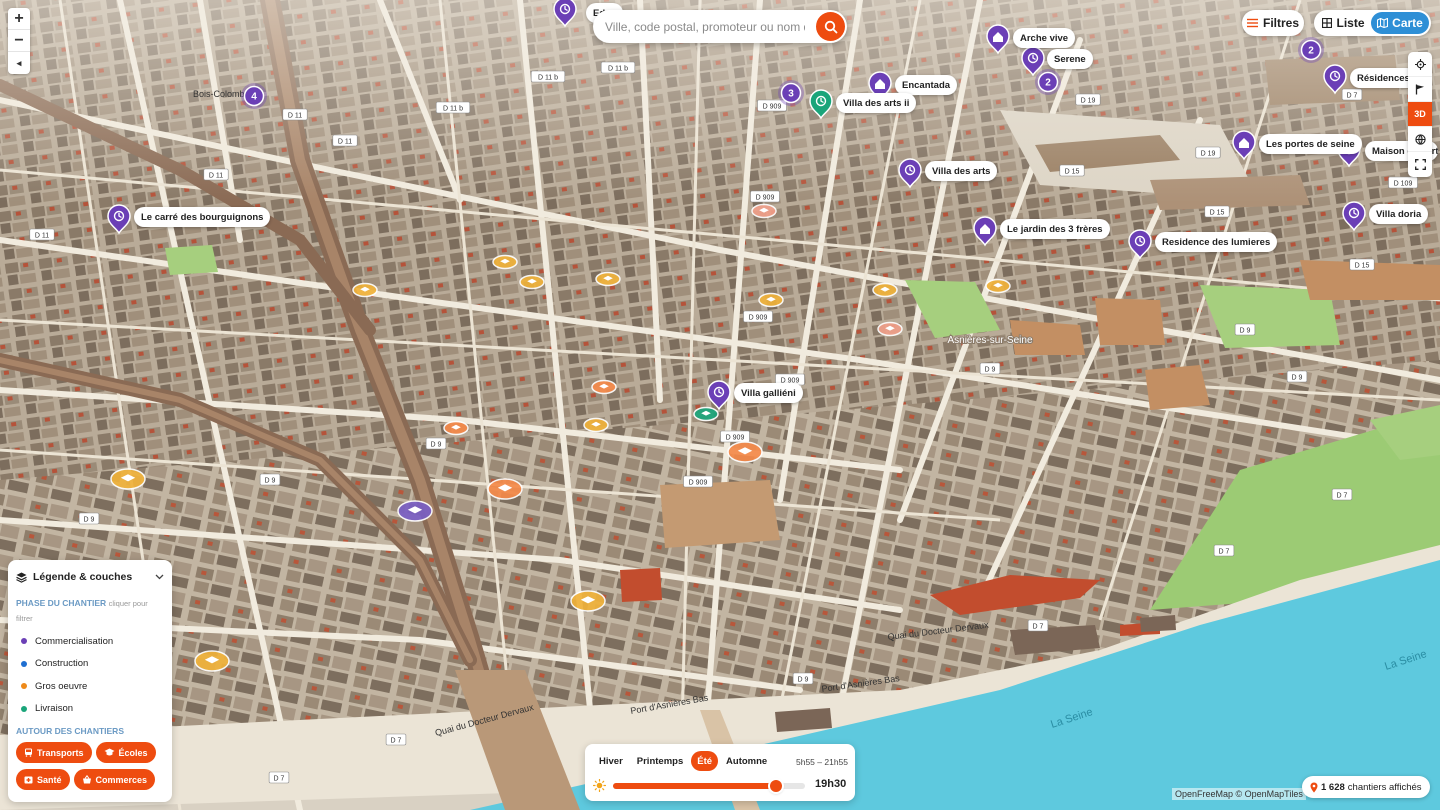 Image resolution: width=1440 pixels, height=810 pixels. I want to click on compass-button: ◂, so click(19, 63).